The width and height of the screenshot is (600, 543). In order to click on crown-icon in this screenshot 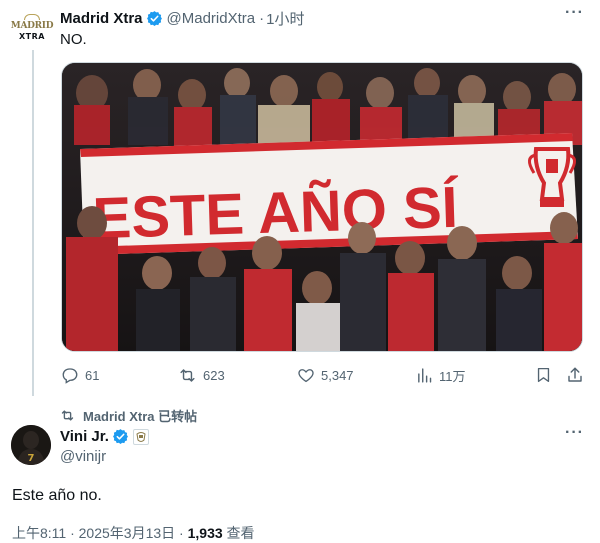, I will do `click(32, 16)`.